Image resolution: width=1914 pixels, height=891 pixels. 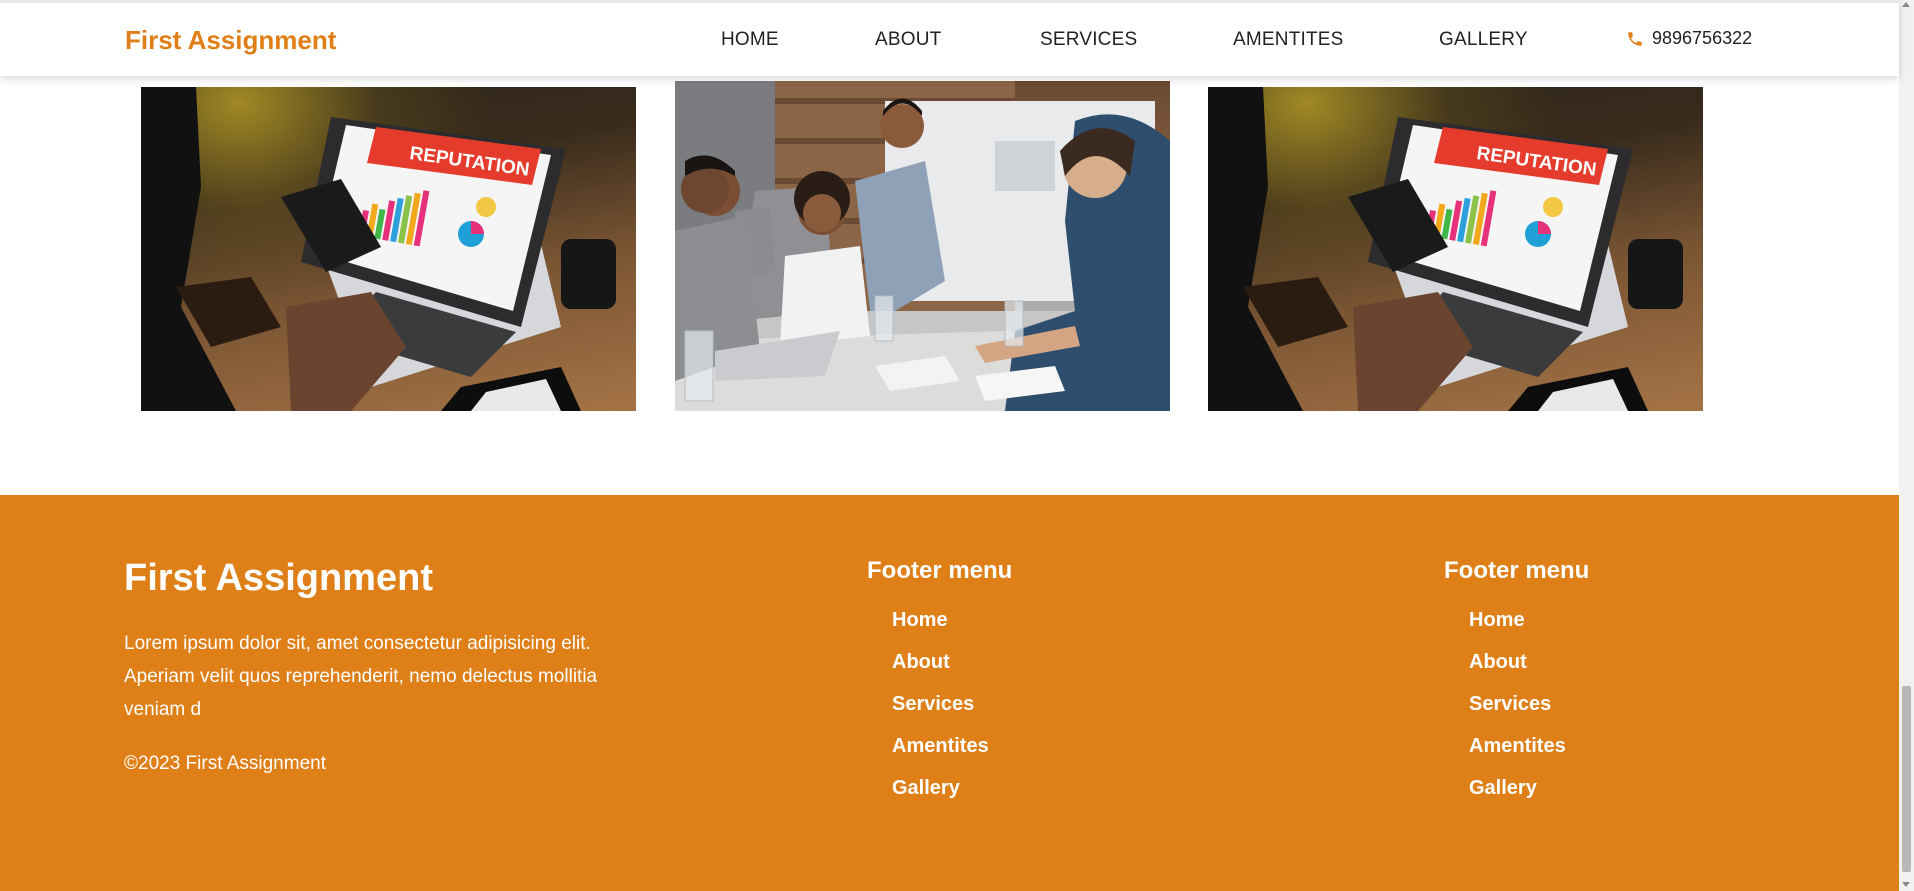 What do you see at coordinates (230, 40) in the screenshot?
I see `brand-logo-link: First Assignment` at bounding box center [230, 40].